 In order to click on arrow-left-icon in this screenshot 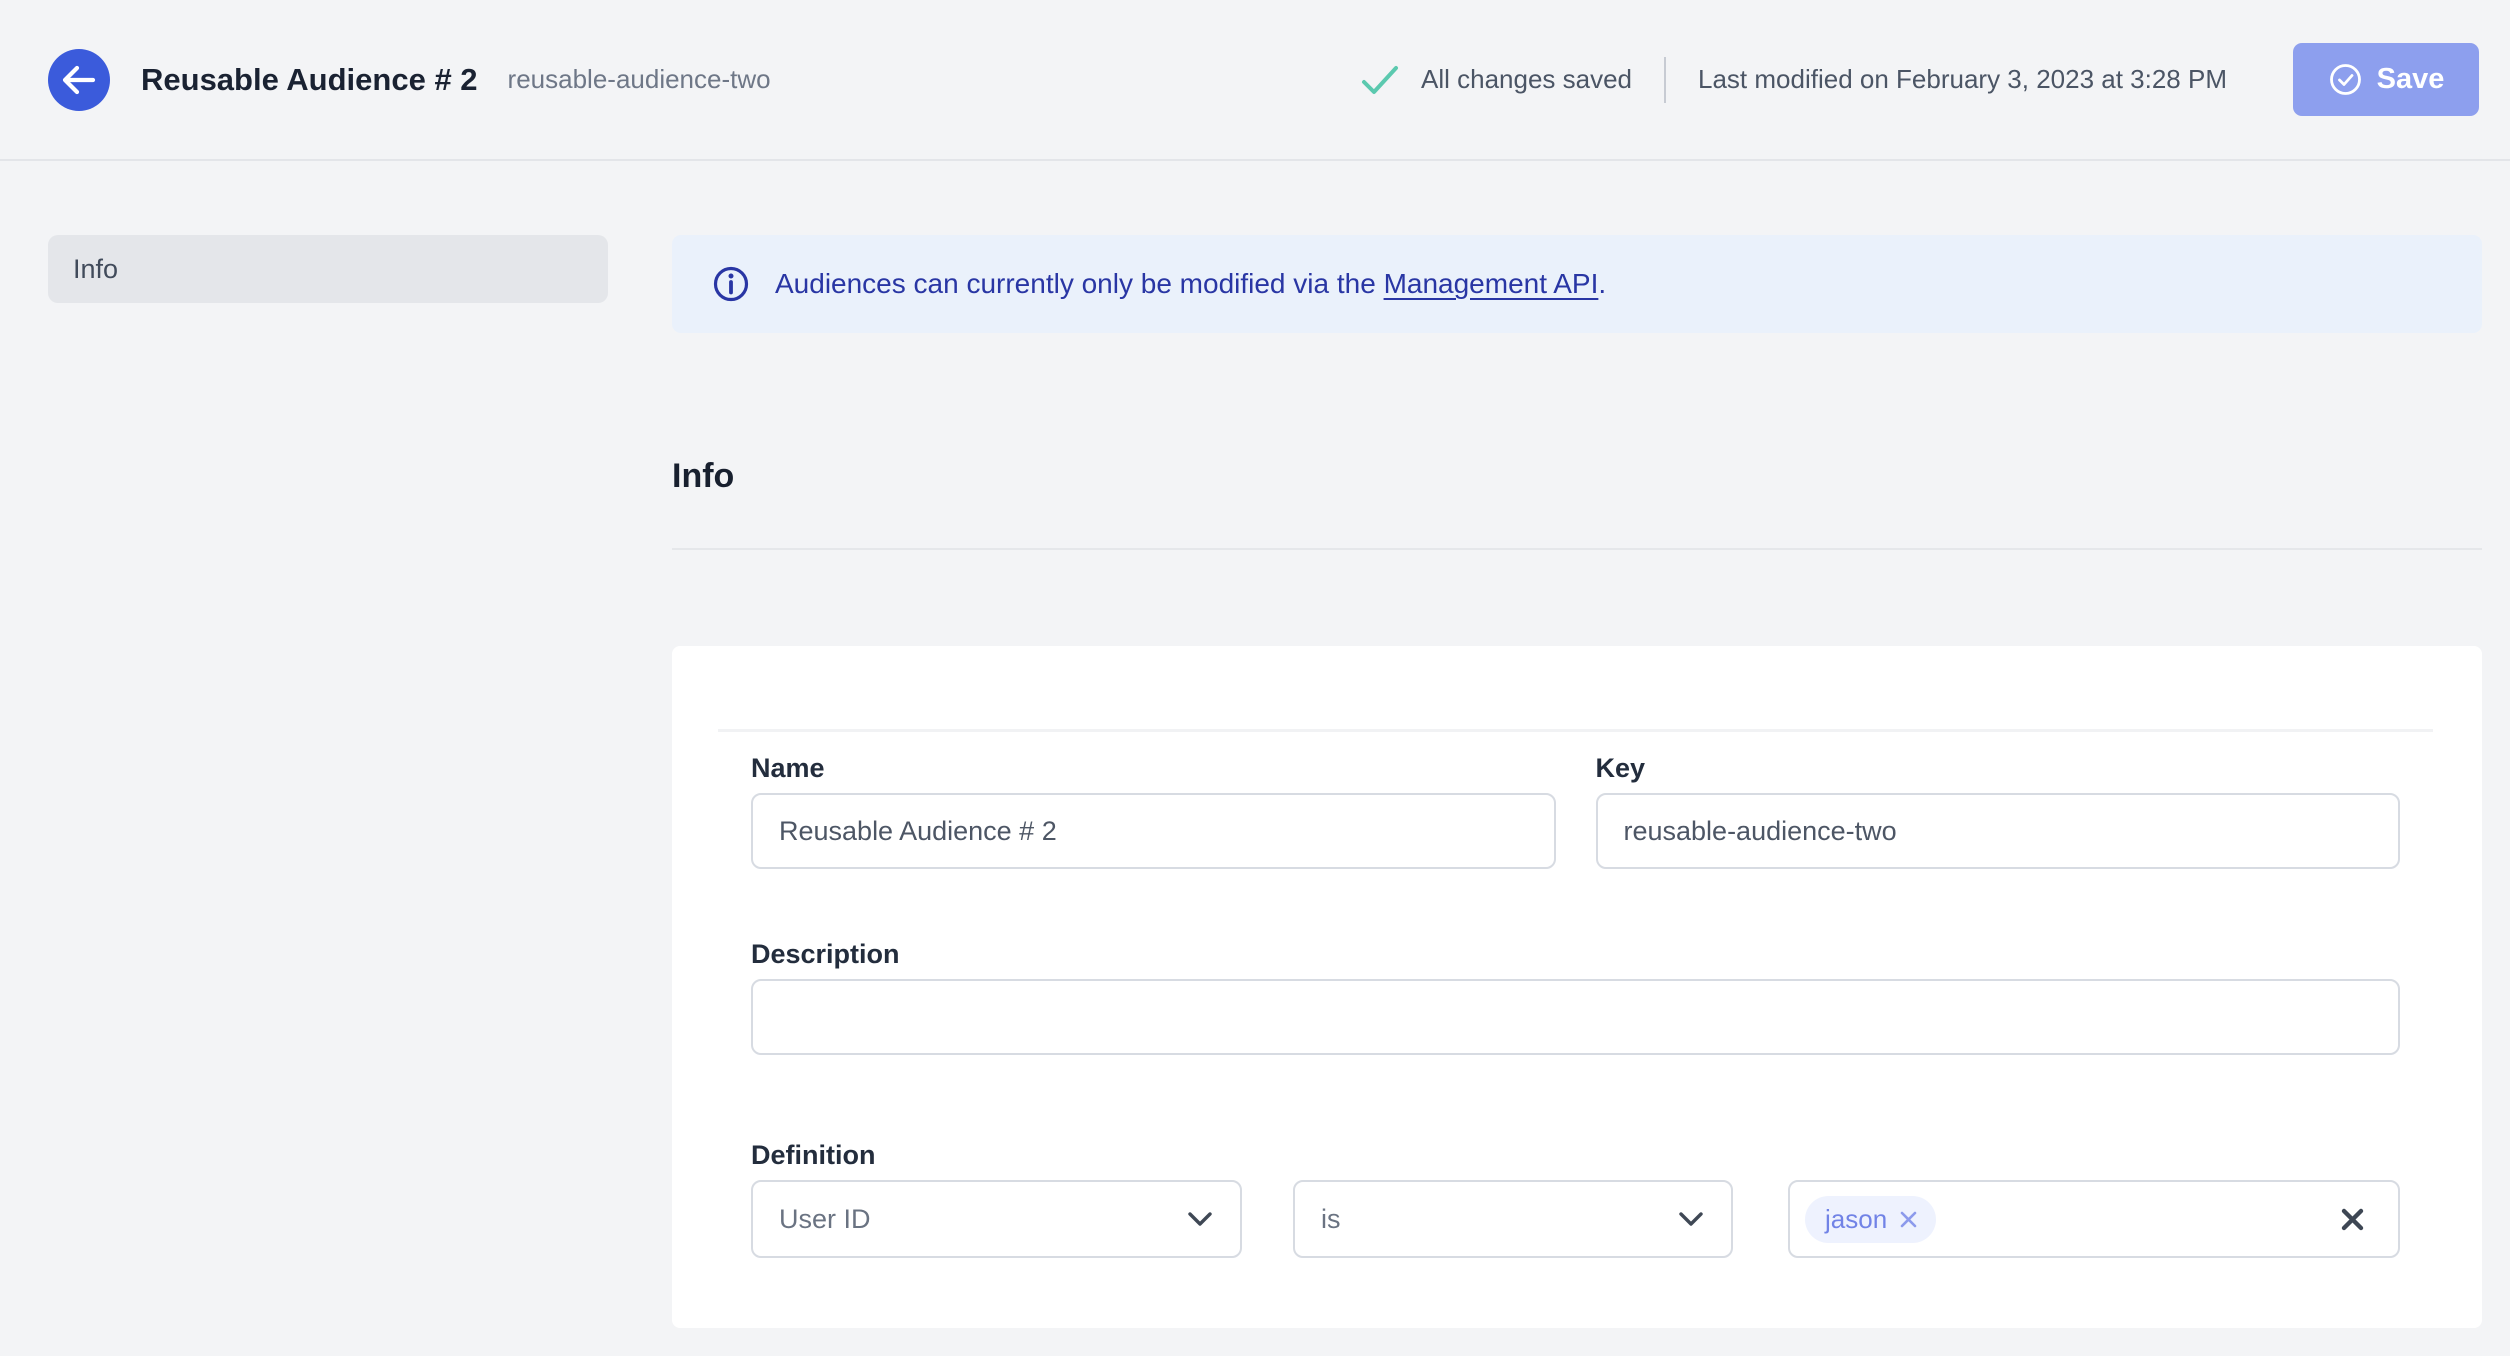, I will do `click(79, 80)`.